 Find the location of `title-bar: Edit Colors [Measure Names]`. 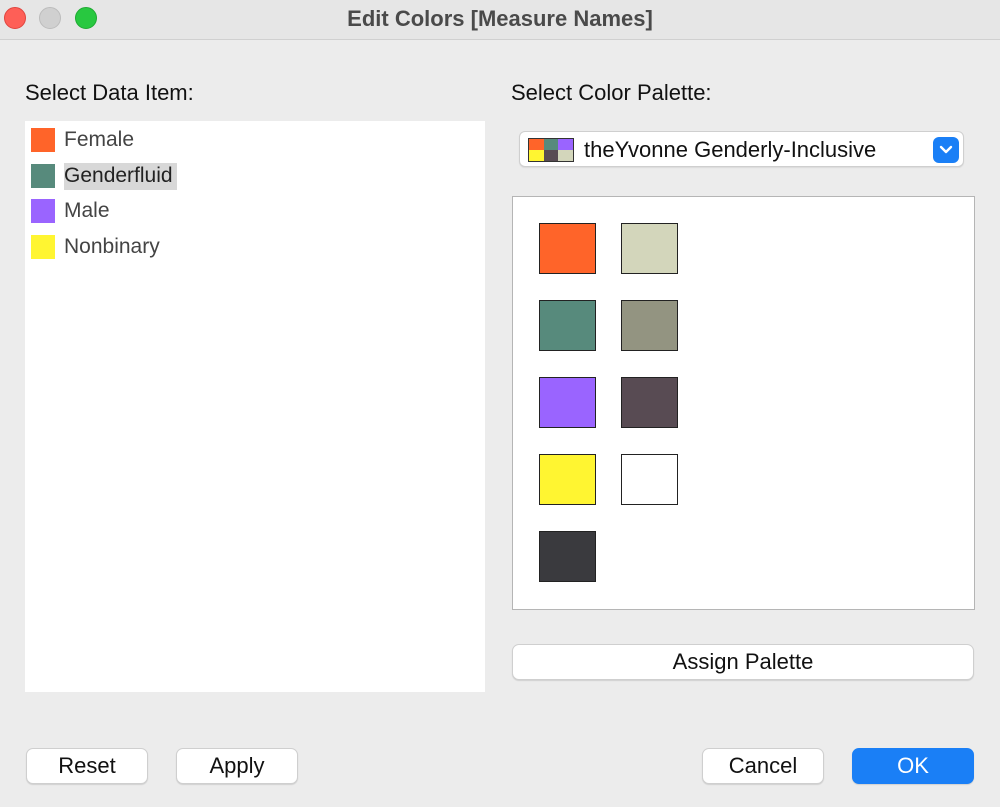

title-bar: Edit Colors [Measure Names] is located at coordinates (500, 20).